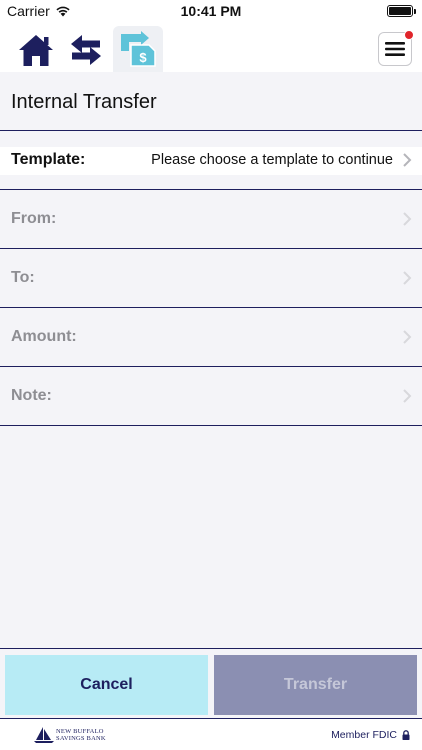  I want to click on tab-home, so click(36, 50).